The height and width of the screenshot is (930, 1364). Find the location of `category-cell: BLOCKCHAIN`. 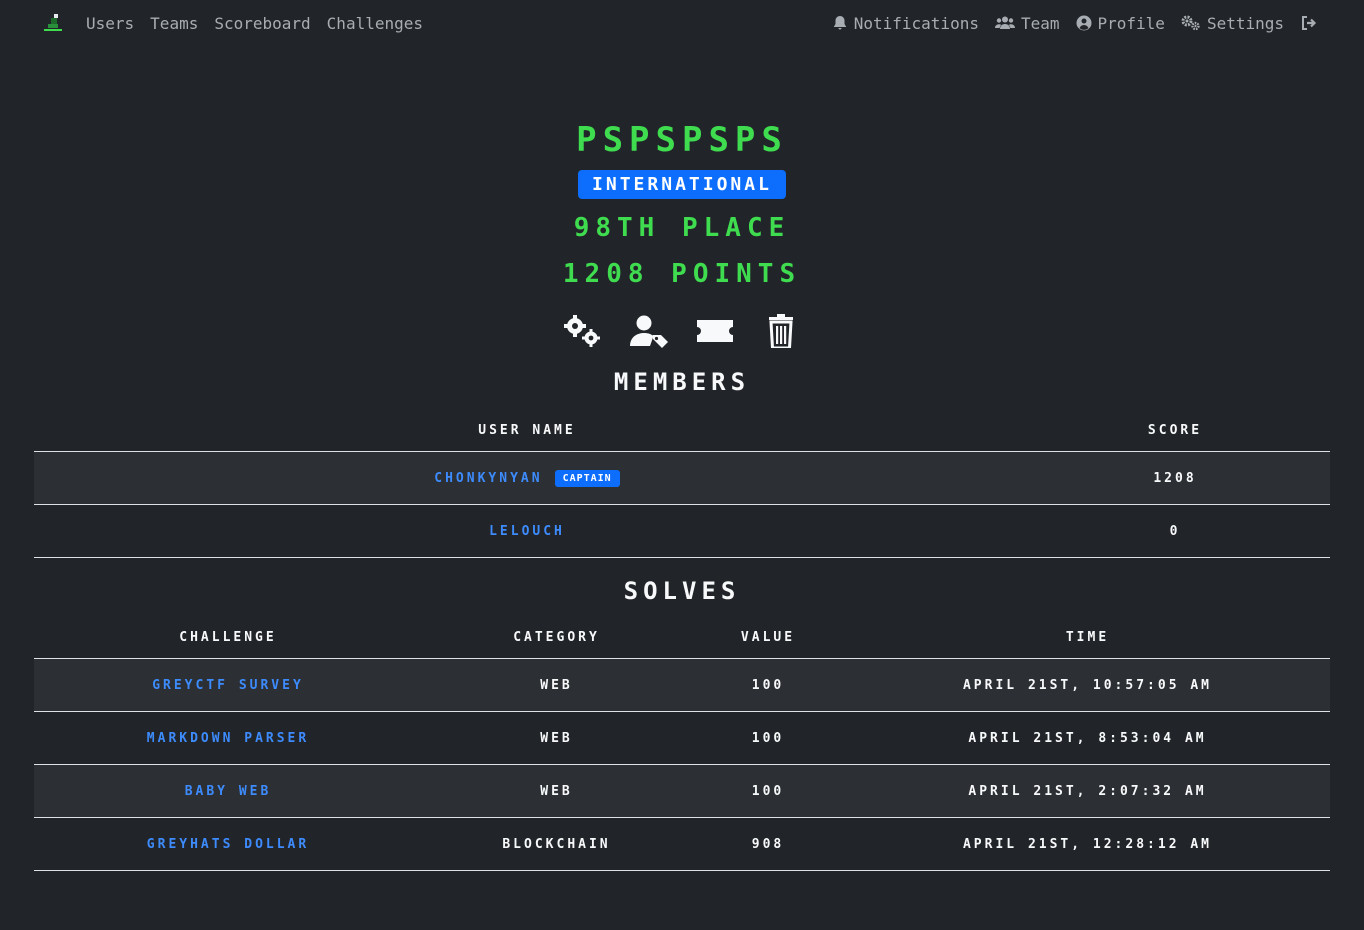

category-cell: BLOCKCHAIN is located at coordinates (556, 844).